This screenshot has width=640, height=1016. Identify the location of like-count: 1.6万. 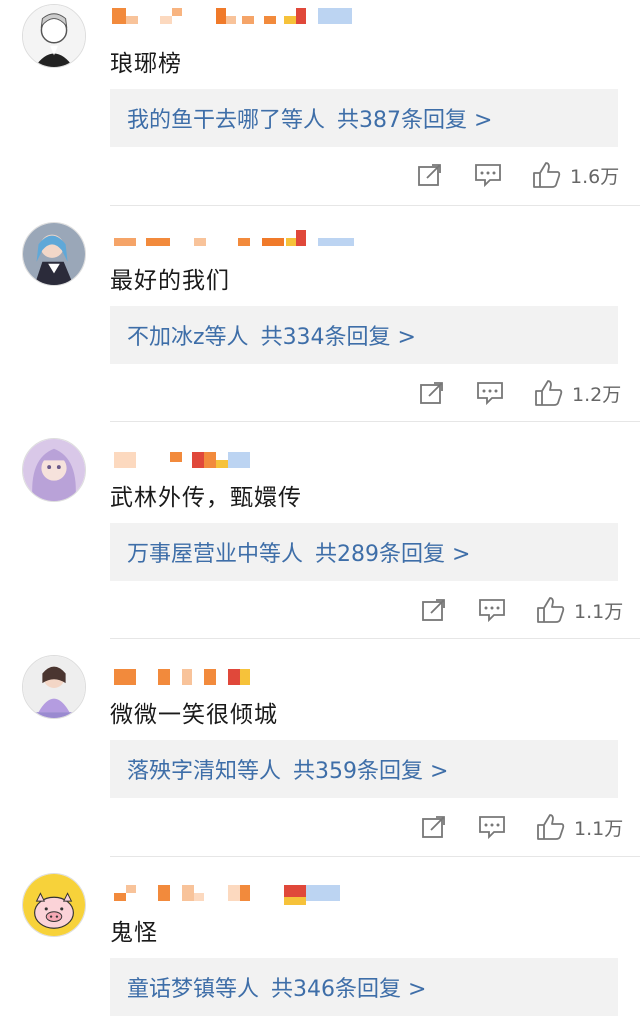
(595, 176).